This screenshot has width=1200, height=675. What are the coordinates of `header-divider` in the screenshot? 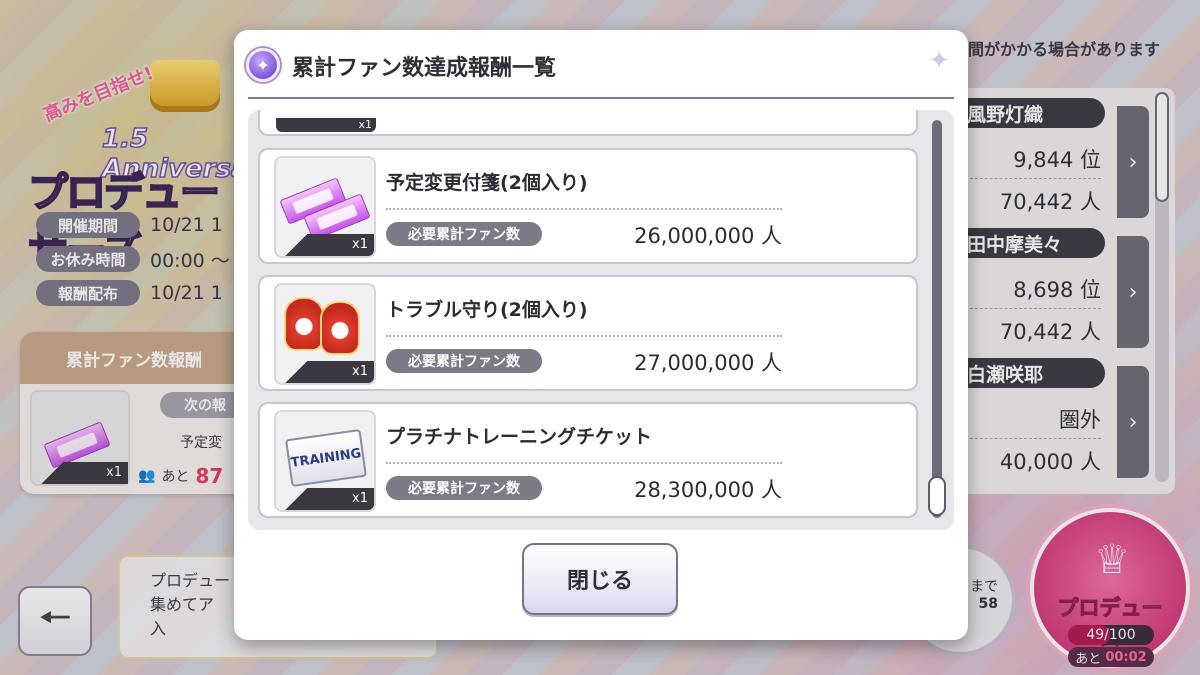 It's located at (601, 98).